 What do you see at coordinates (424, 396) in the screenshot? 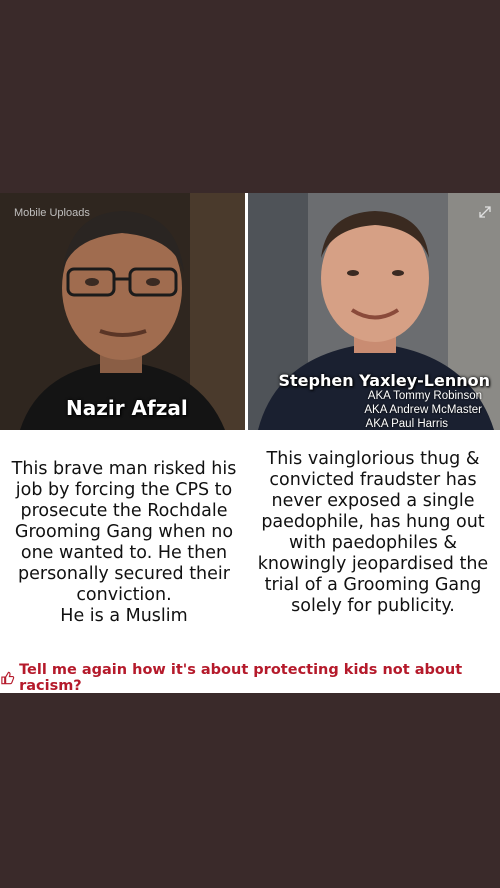
I see `aka-line-1: AKA Tommy Robinson` at bounding box center [424, 396].